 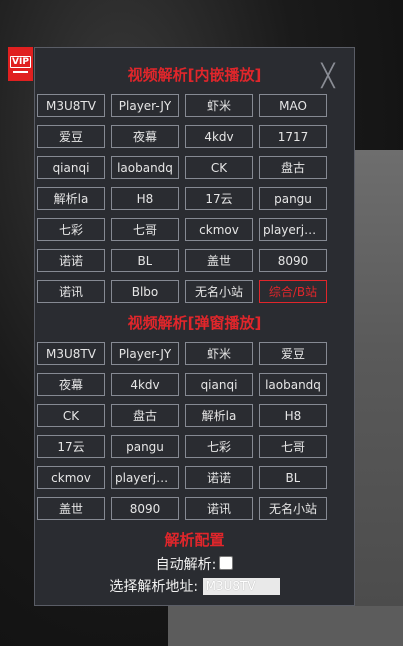 I want to click on popup-parse-button: 17云, so click(x=71, y=446).